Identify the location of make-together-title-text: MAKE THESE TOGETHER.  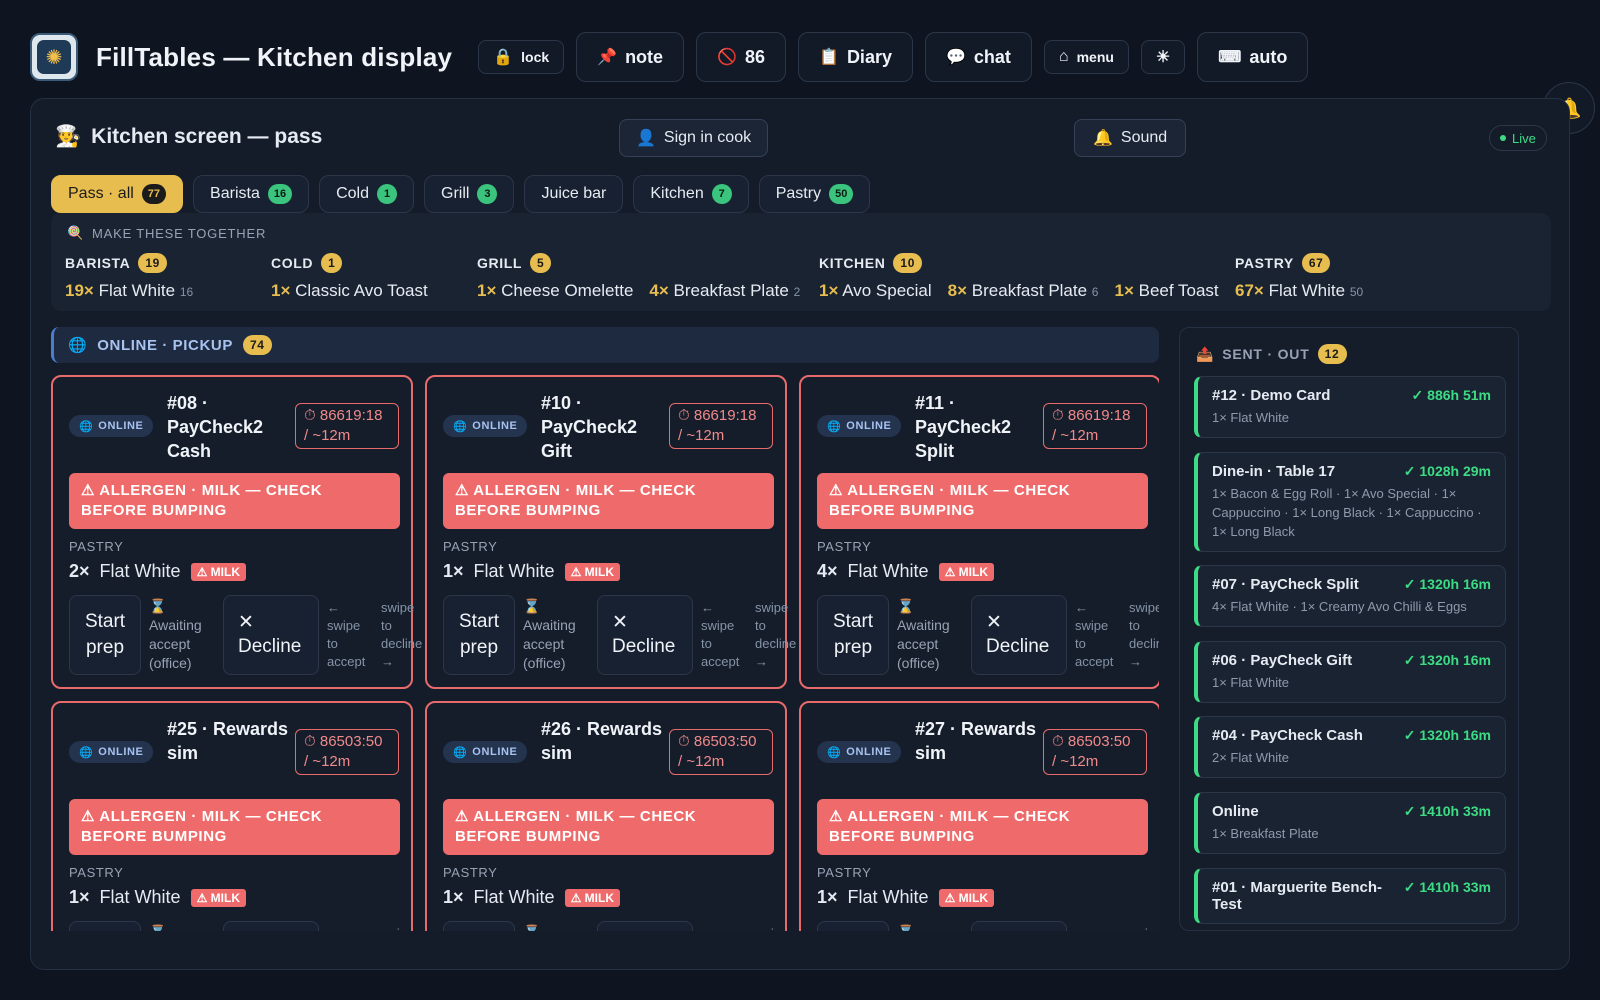
(179, 233).